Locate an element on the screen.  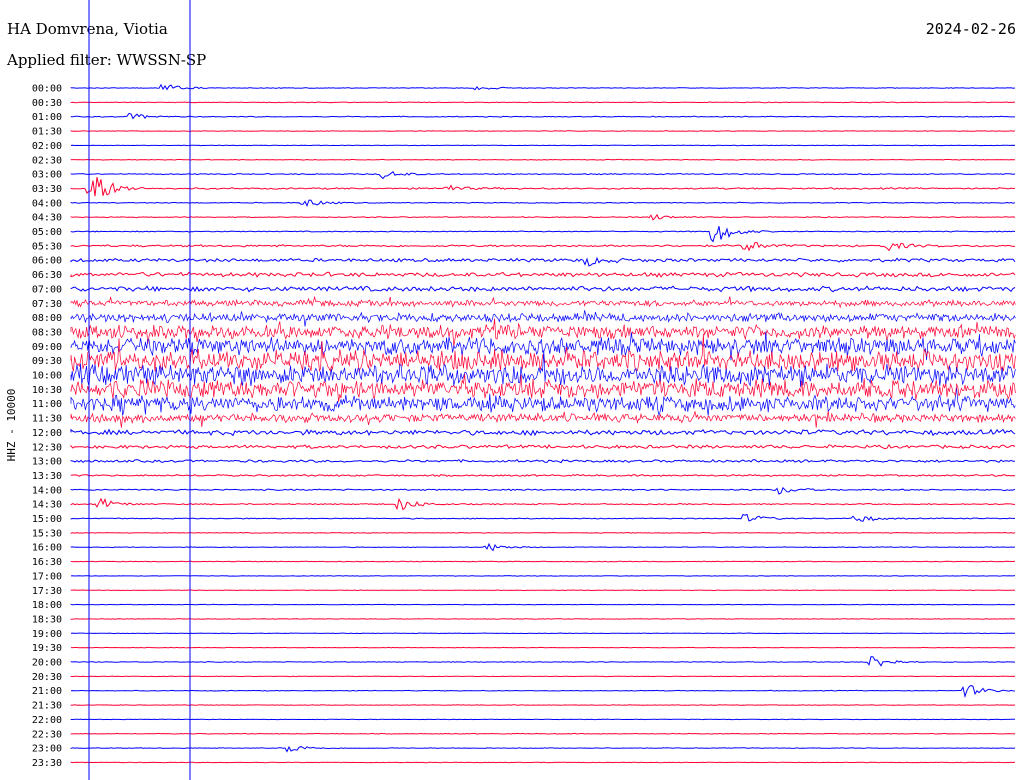
time-label: 15:30 is located at coordinates (47, 533).